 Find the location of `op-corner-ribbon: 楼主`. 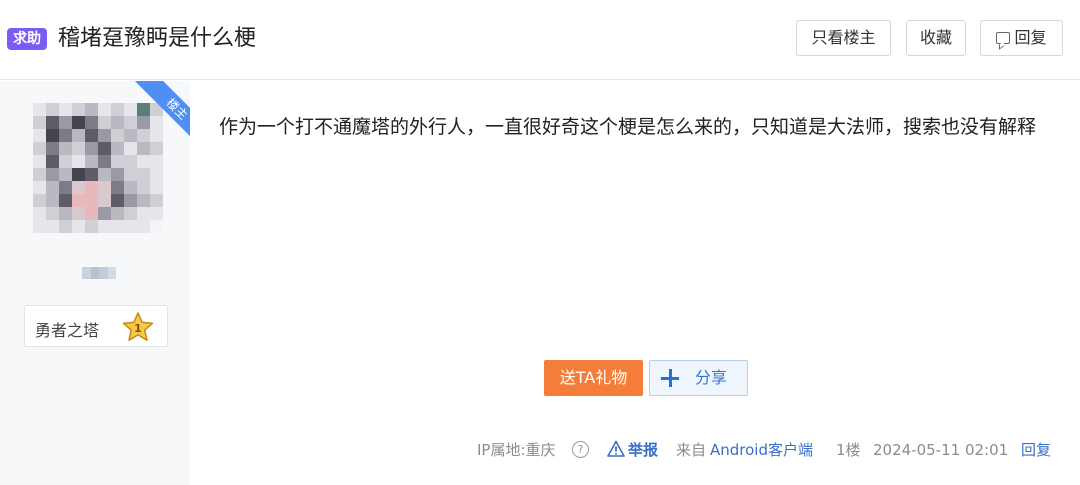

op-corner-ribbon: 楼主 is located at coordinates (160, 111).